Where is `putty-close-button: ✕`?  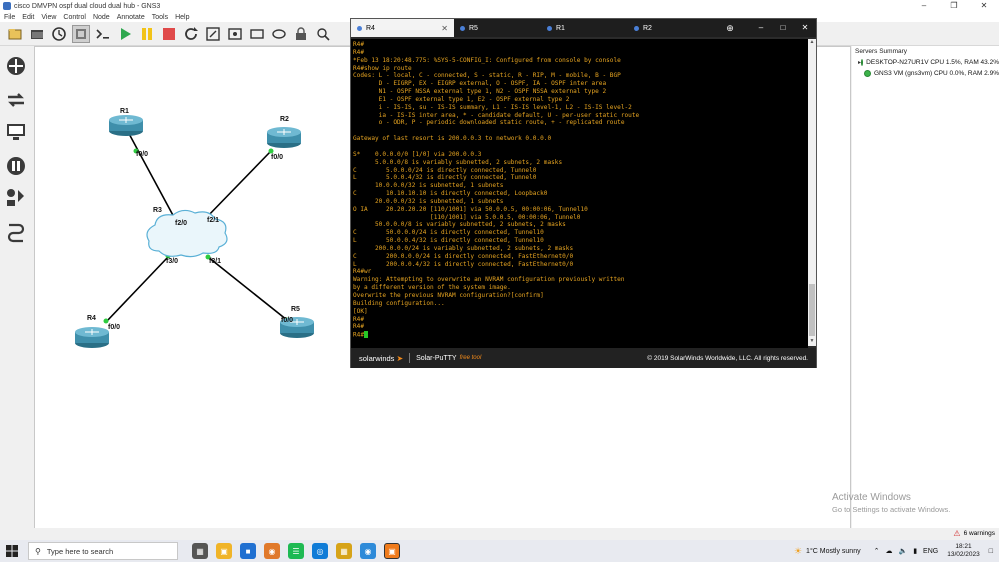 putty-close-button: ✕ is located at coordinates (805, 28).